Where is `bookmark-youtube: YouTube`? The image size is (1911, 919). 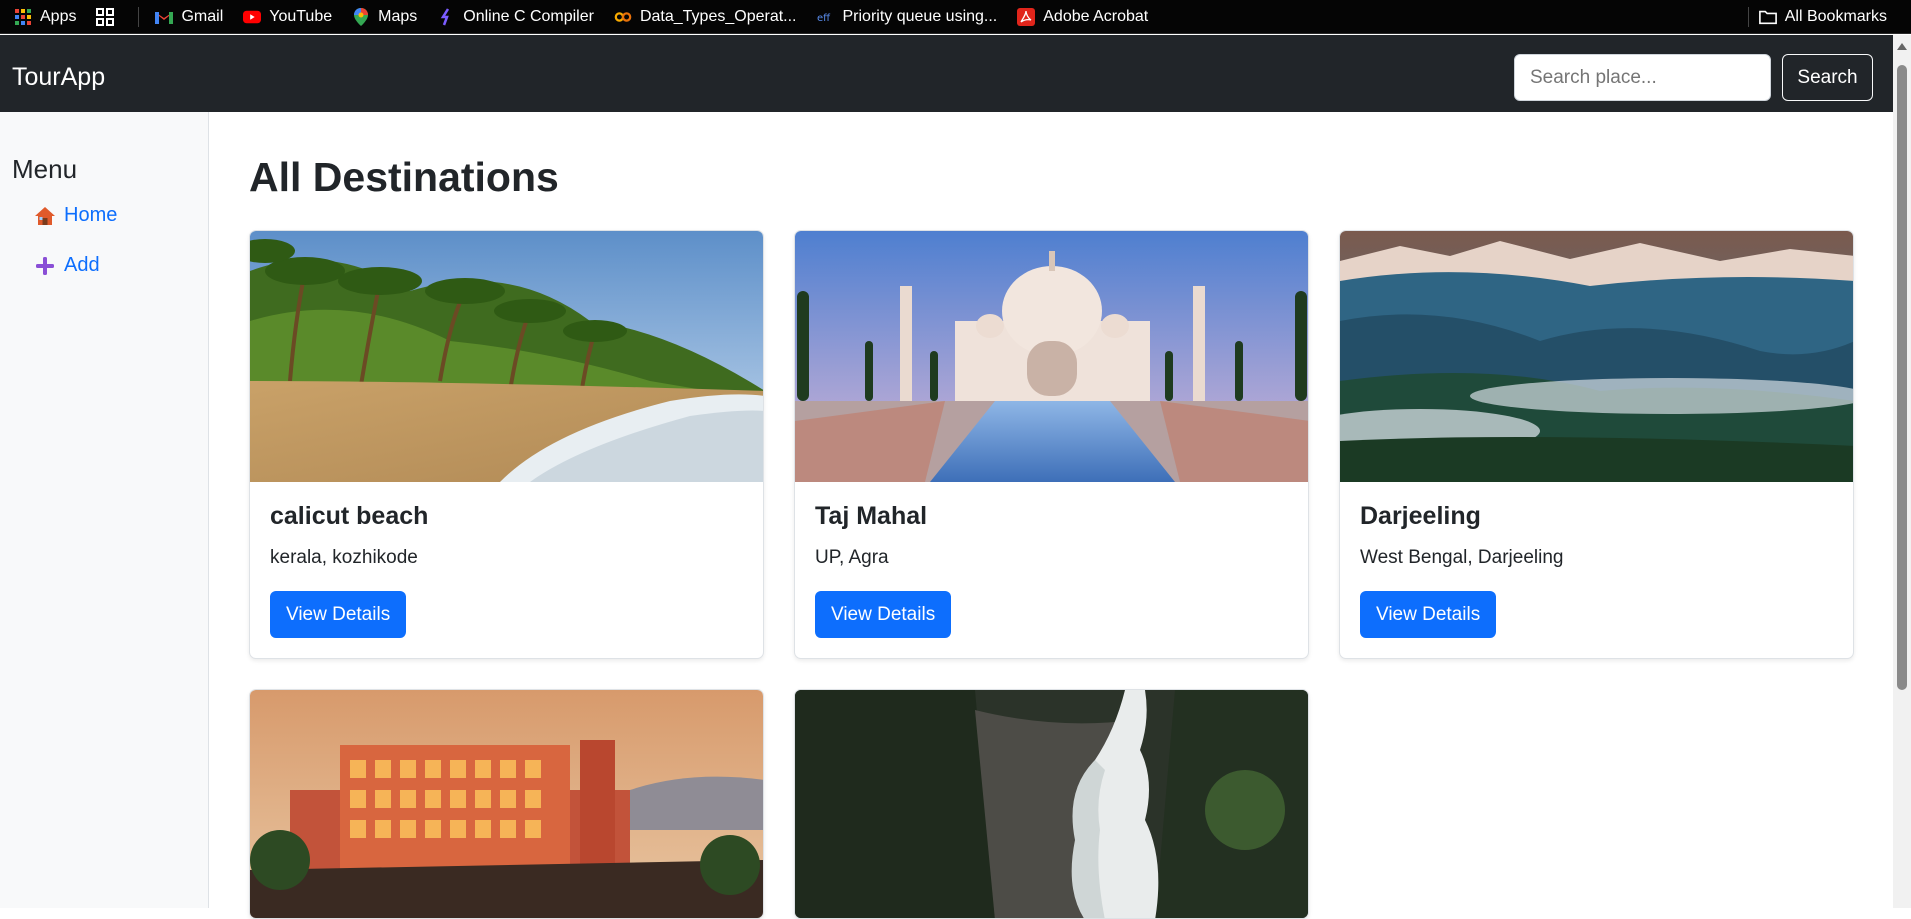
bookmark-youtube: YouTube is located at coordinates (287, 17).